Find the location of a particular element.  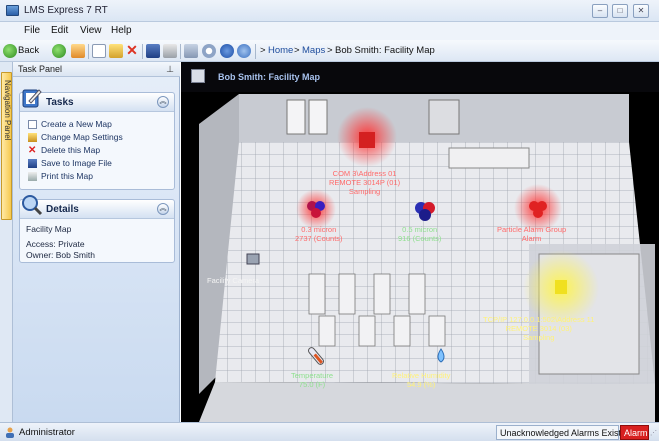

alarm-badge: Alarm is located at coordinates (634, 432).